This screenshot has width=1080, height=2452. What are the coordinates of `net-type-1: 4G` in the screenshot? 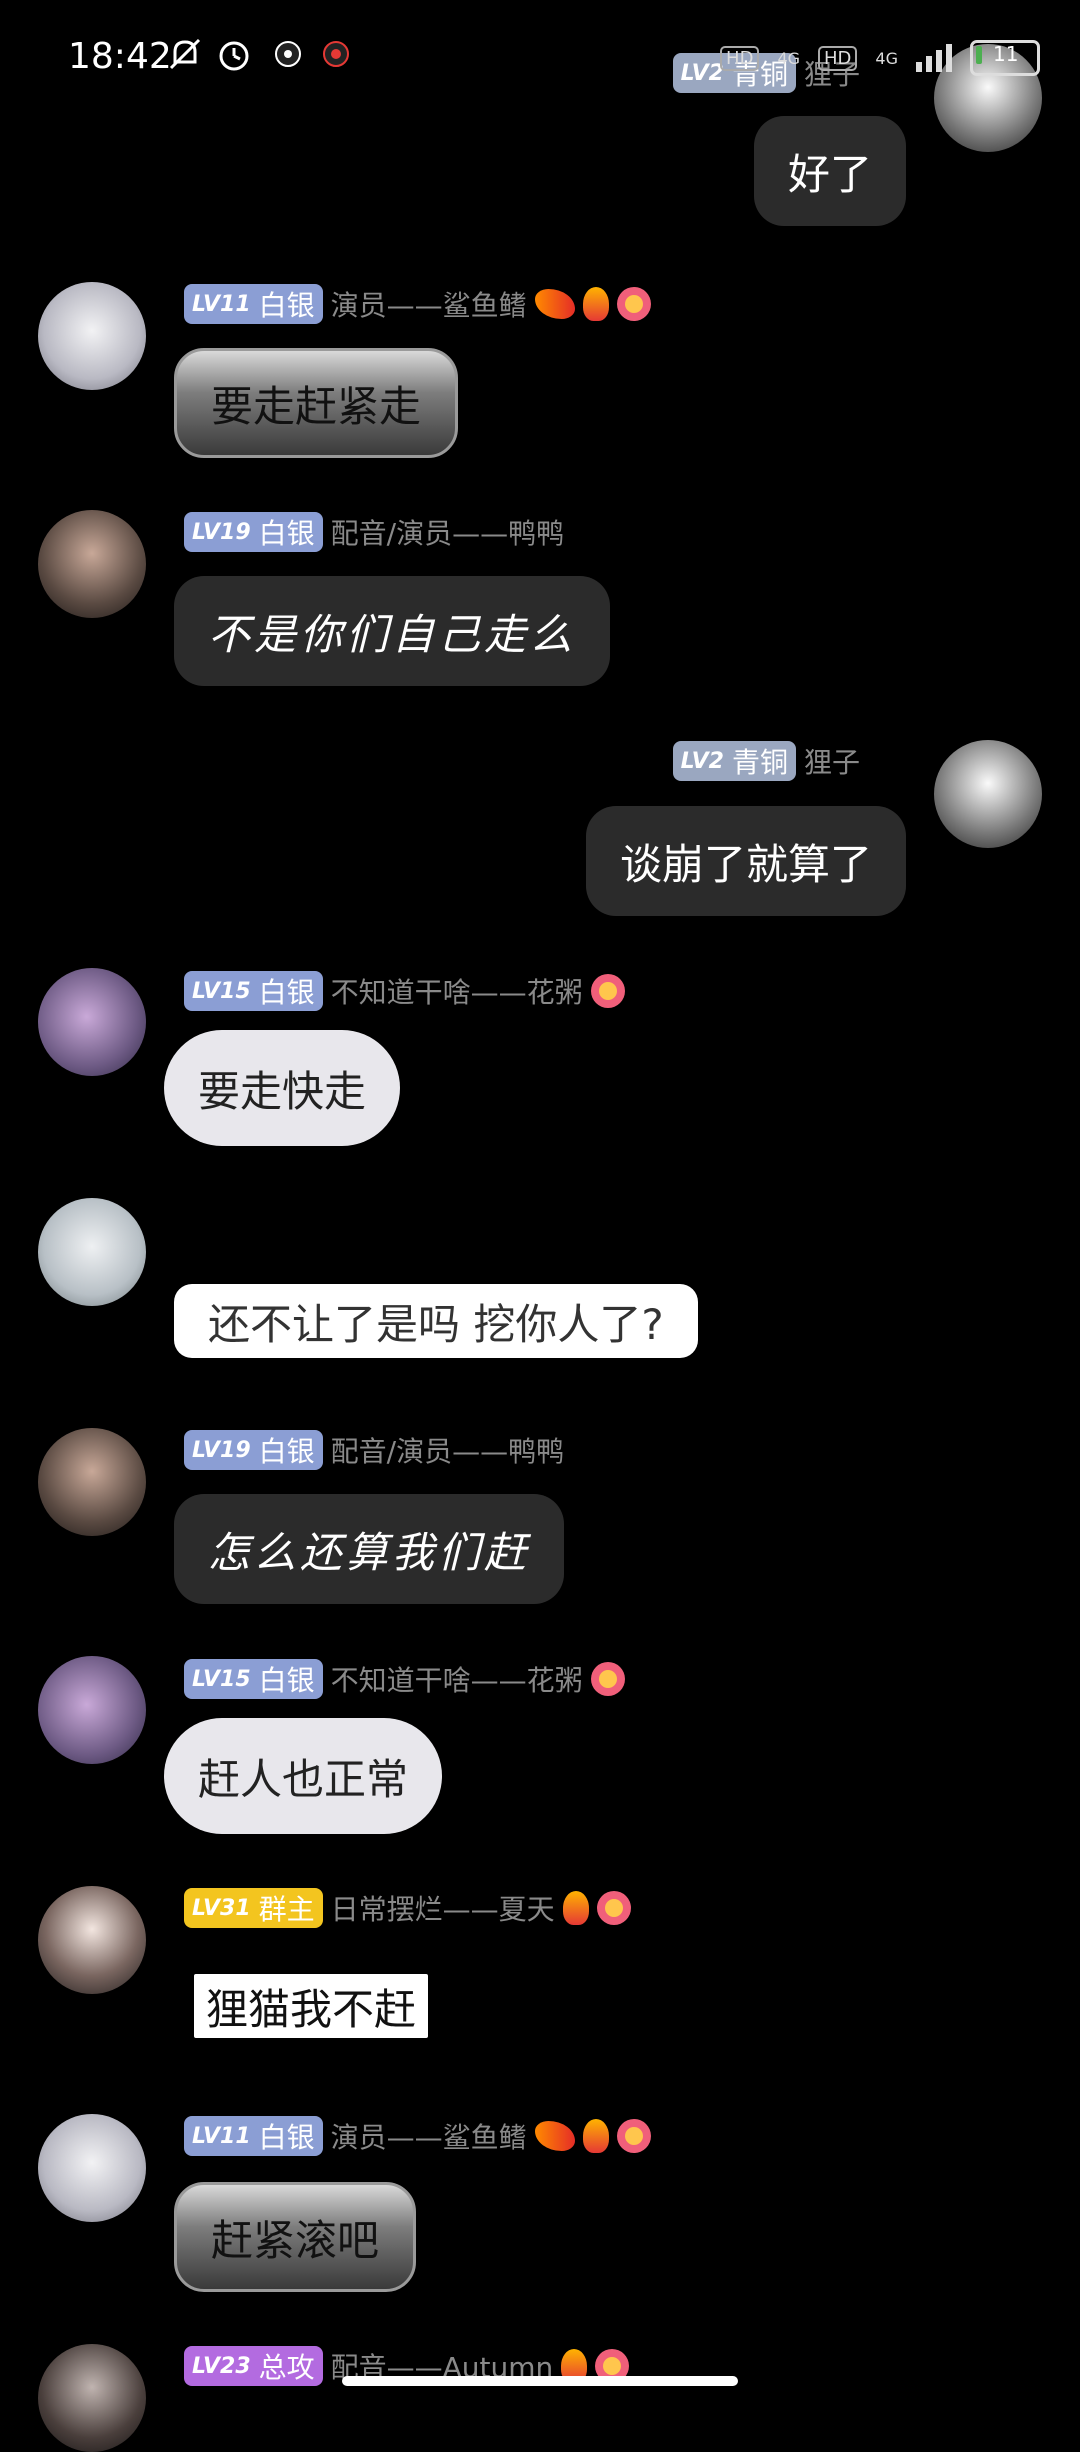 It's located at (789, 58).